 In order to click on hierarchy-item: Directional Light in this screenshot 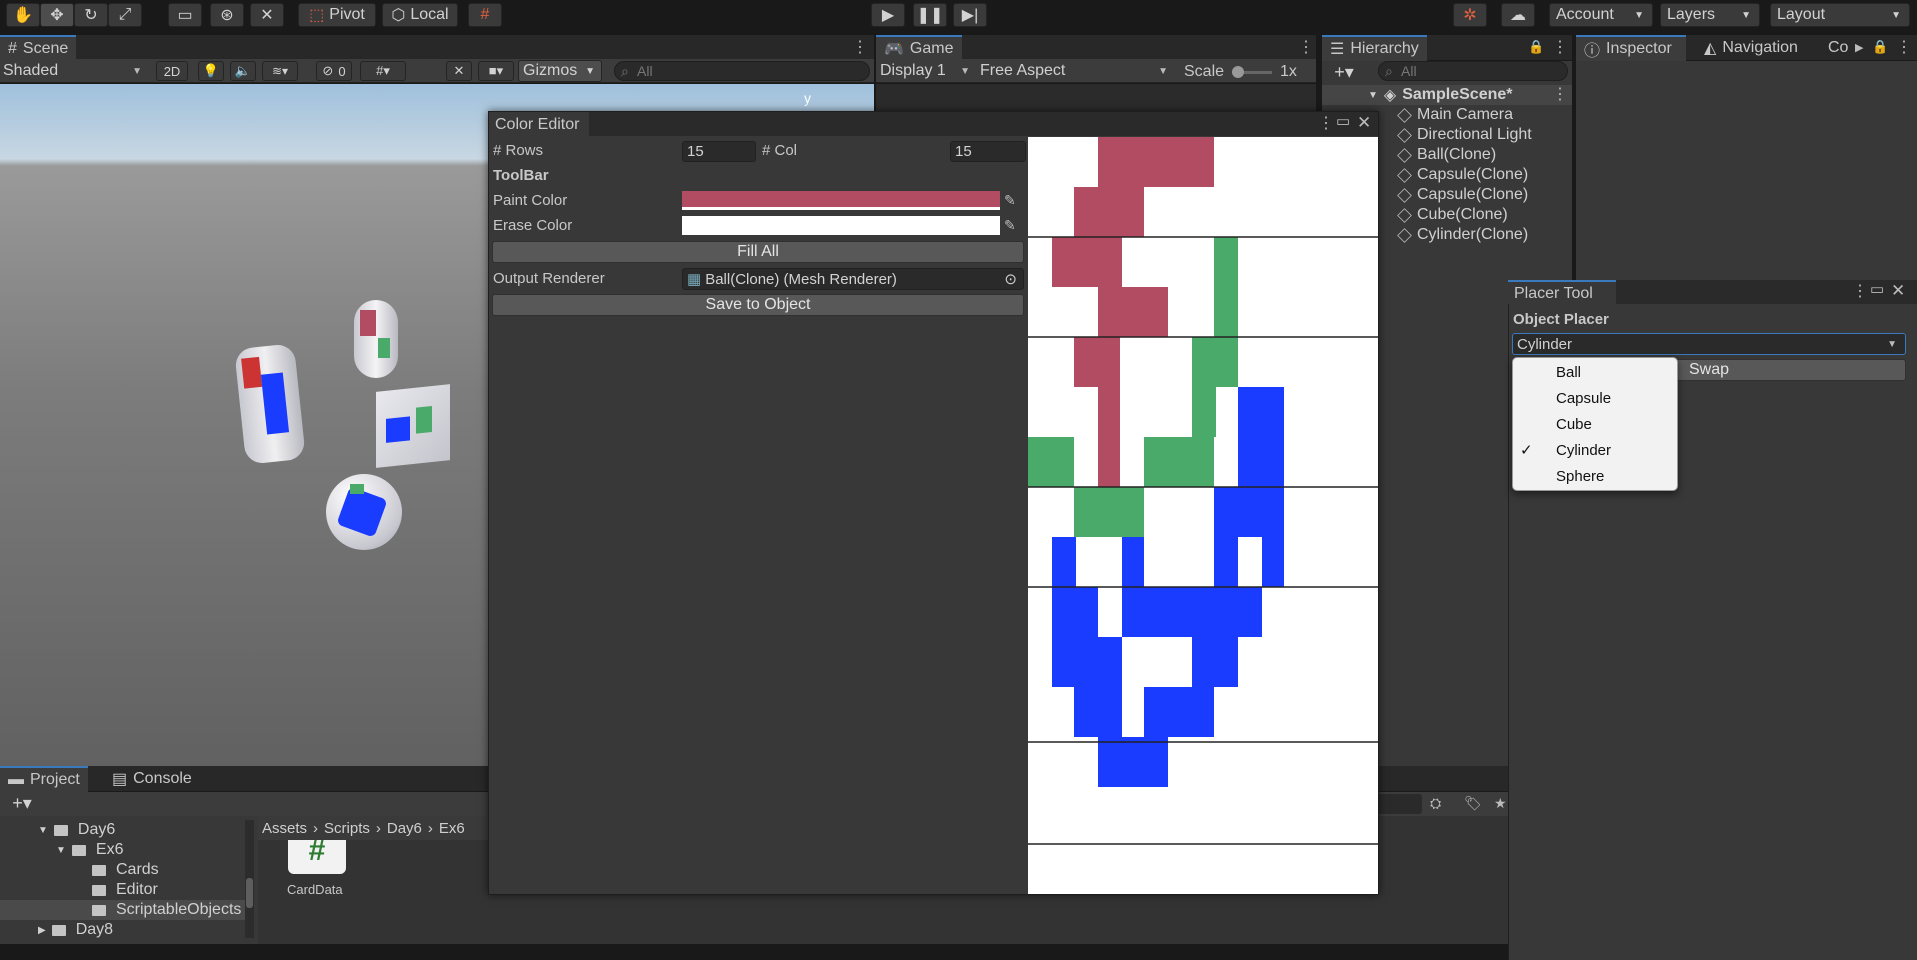, I will do `click(1464, 135)`.